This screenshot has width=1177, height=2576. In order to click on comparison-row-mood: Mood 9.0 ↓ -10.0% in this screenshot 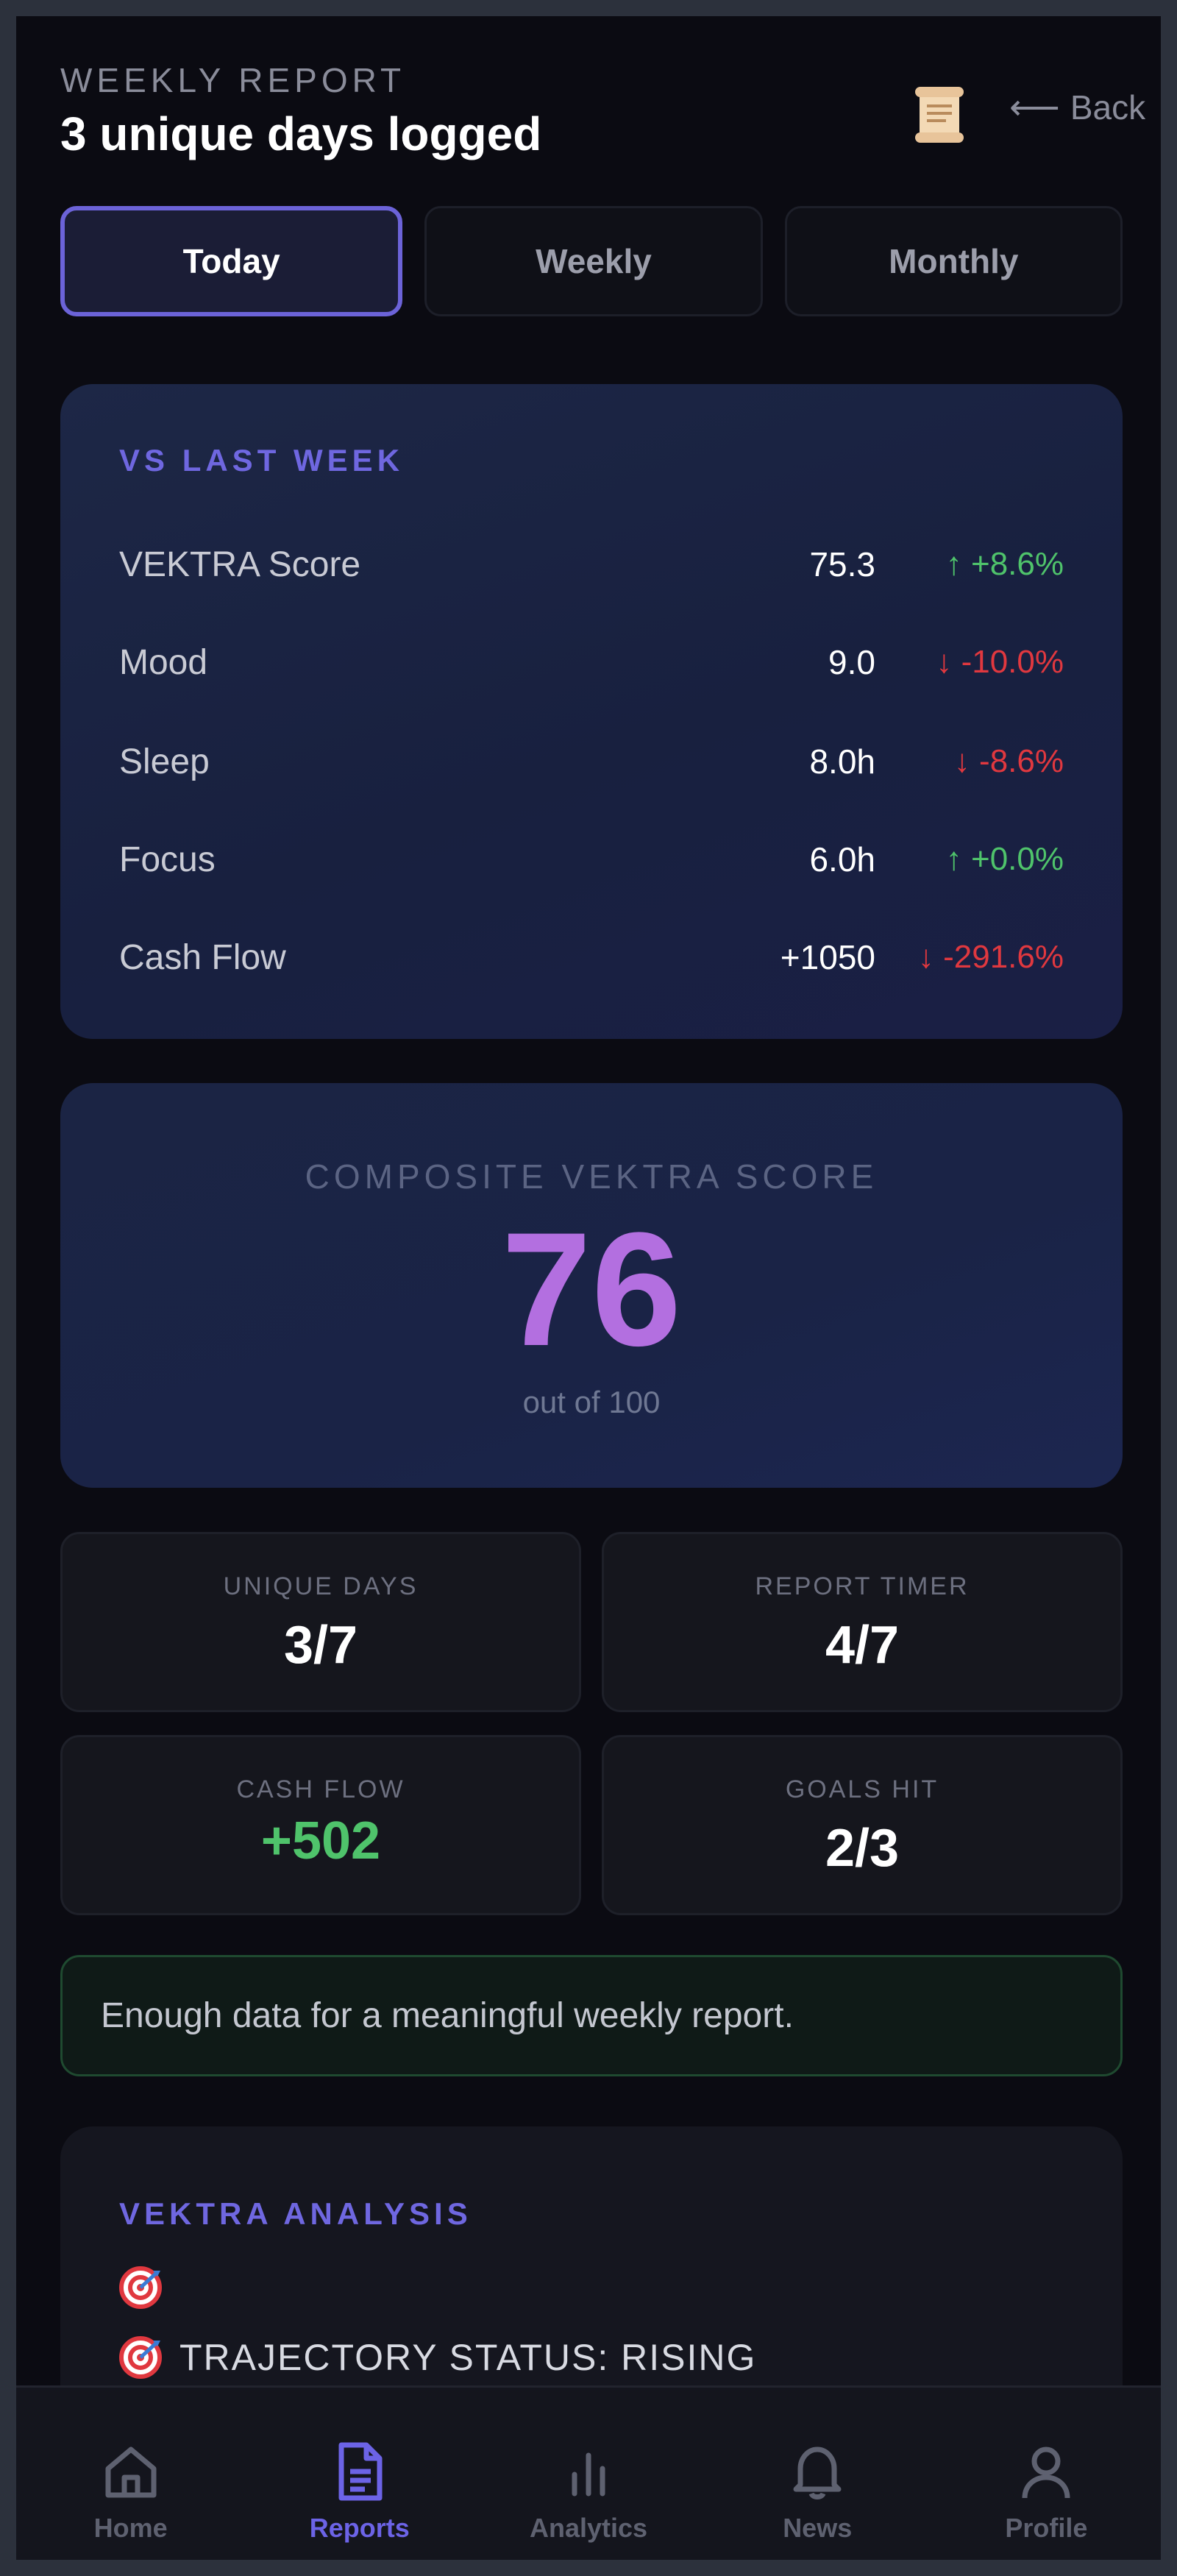, I will do `click(591, 662)`.